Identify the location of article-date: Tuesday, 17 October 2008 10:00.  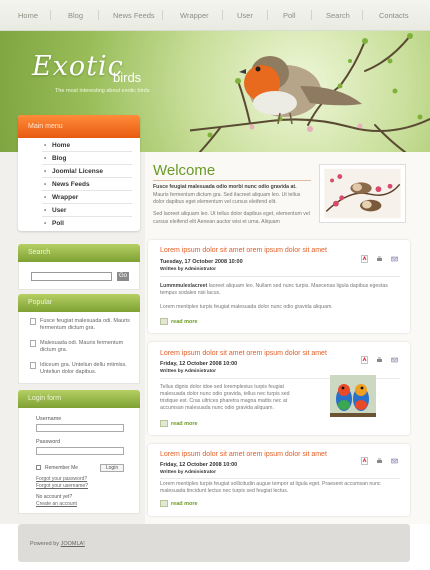
(201, 262).